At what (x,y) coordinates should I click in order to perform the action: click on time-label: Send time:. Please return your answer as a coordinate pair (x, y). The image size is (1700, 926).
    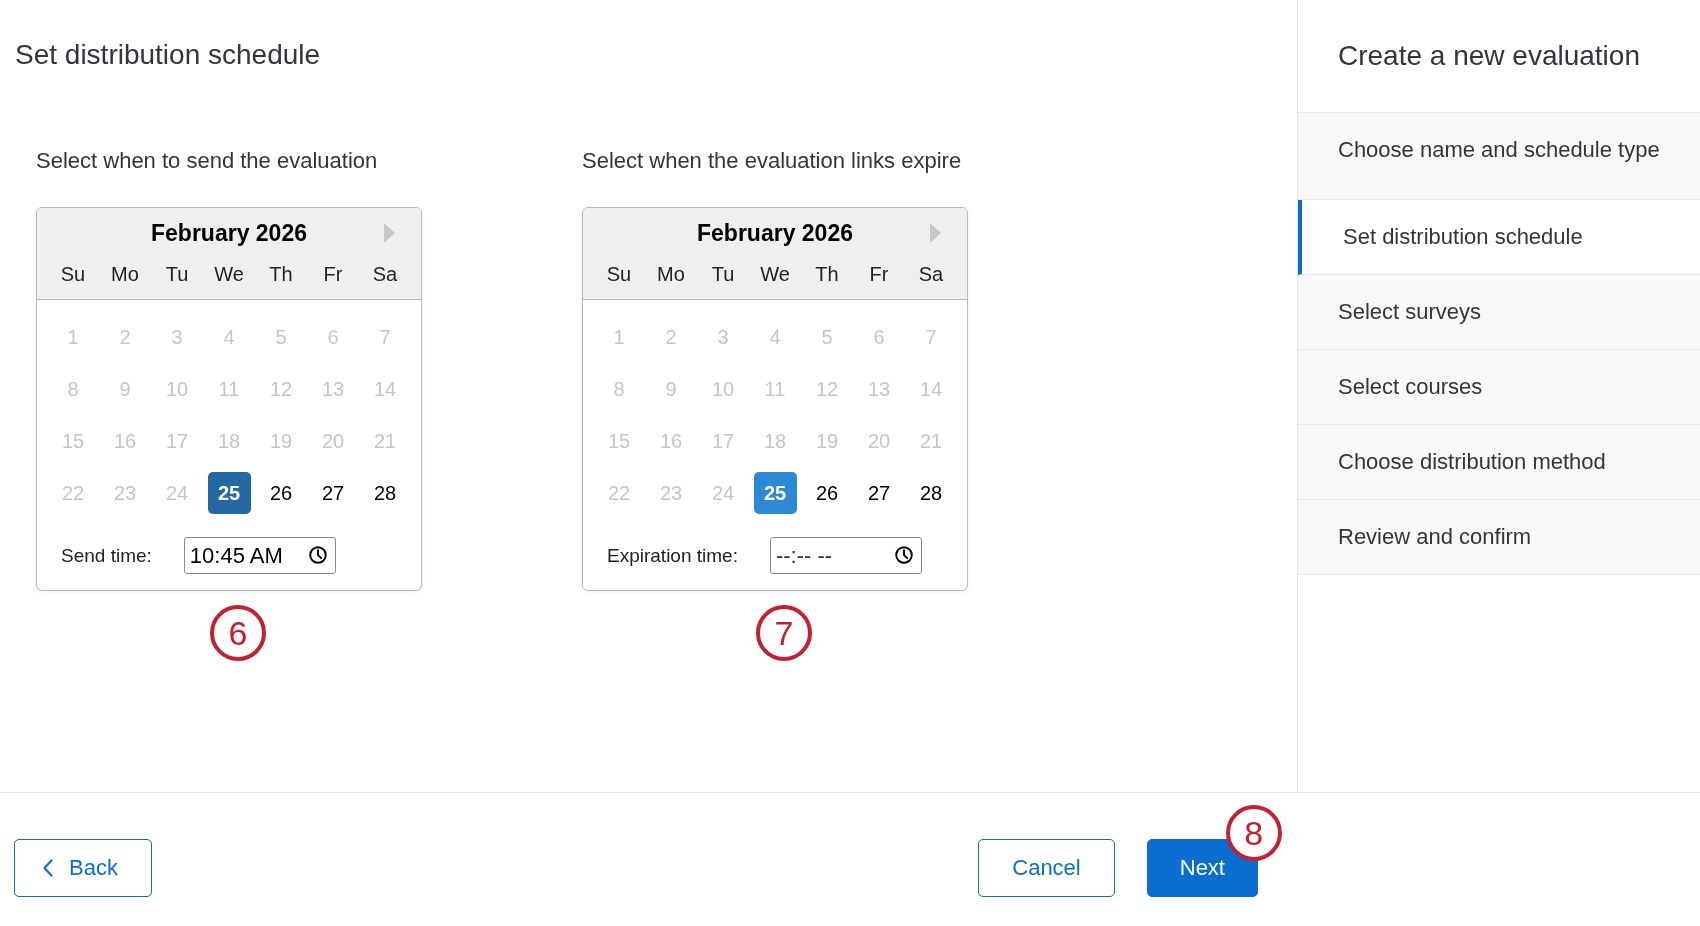
    Looking at the image, I should click on (106, 555).